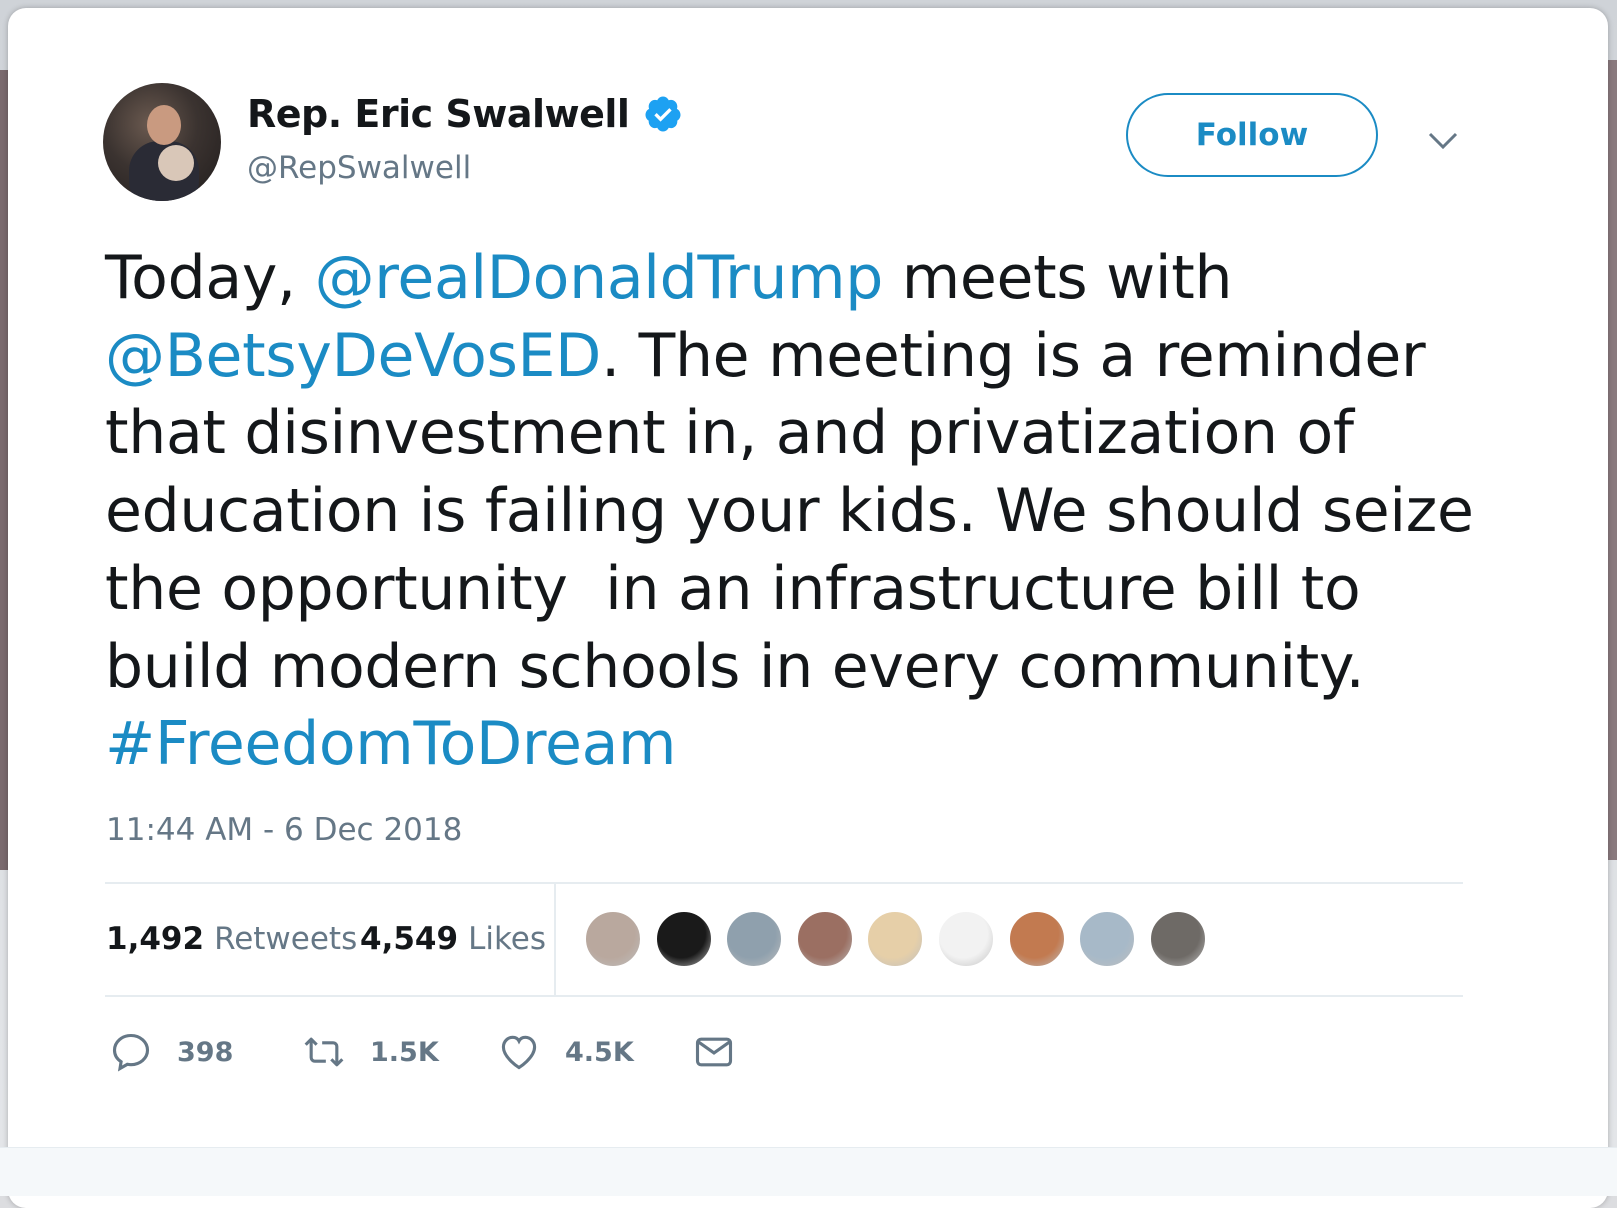  Describe the element at coordinates (404, 1052) in the screenshot. I see `retweet-count: 1.5K` at that location.